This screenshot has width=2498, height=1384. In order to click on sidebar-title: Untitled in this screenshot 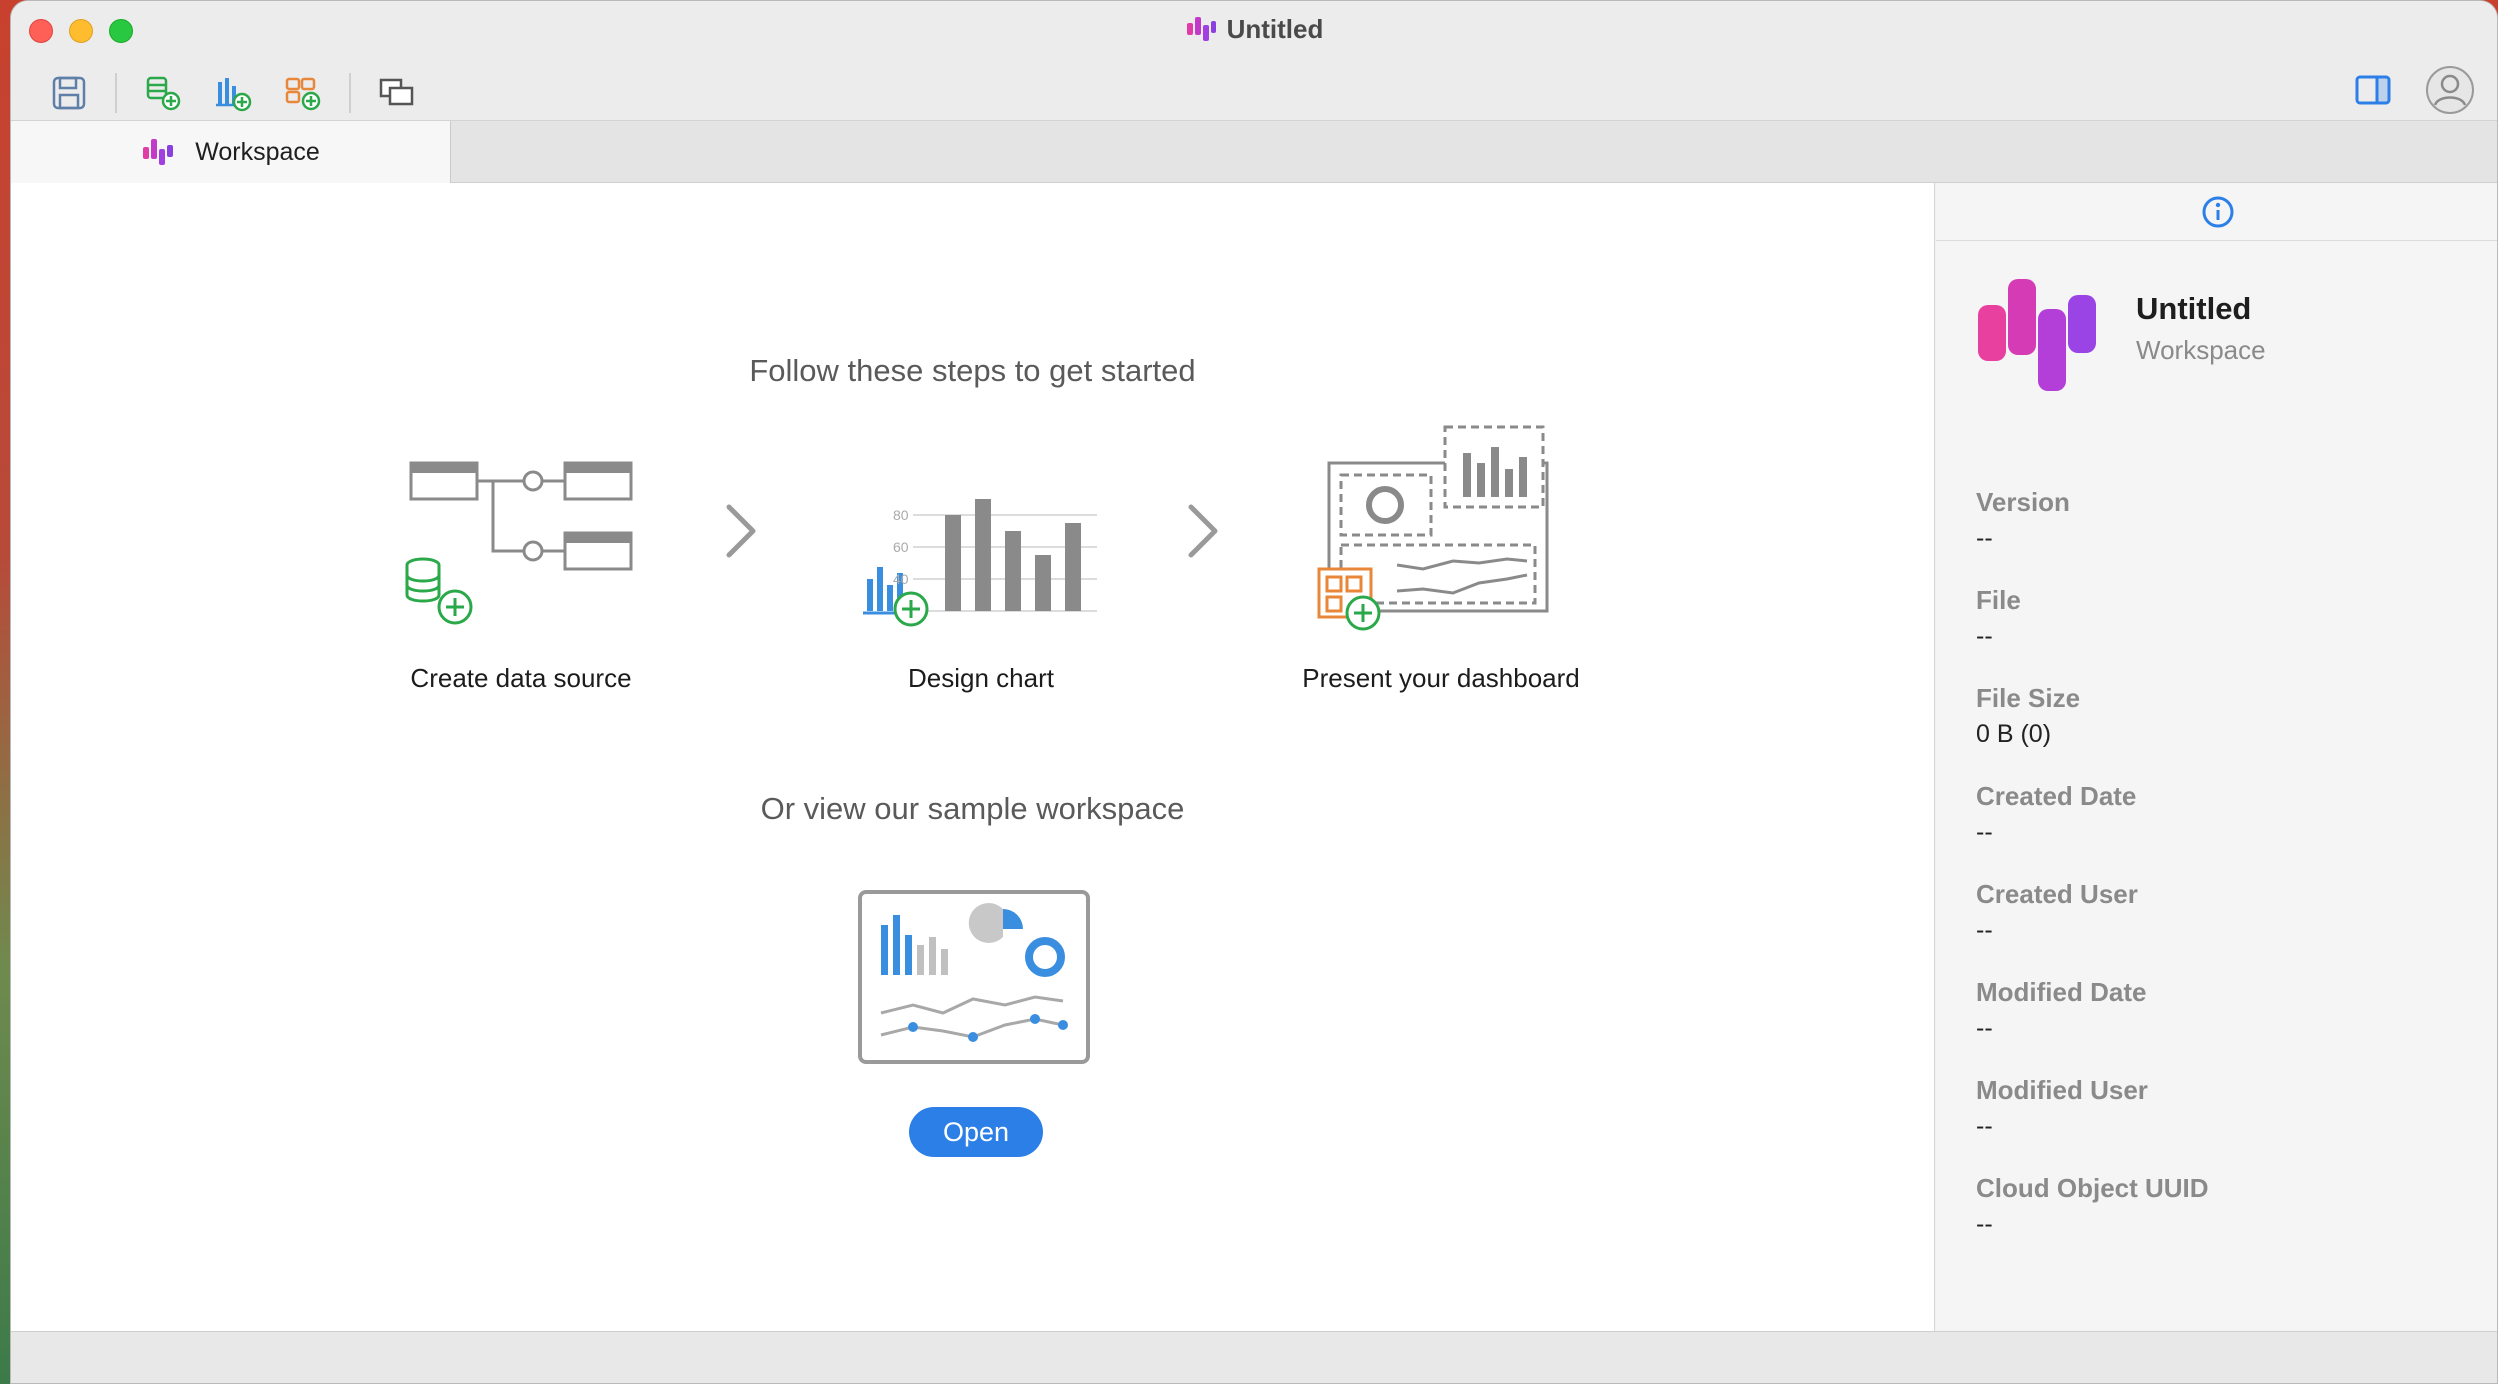, I will do `click(2194, 308)`.